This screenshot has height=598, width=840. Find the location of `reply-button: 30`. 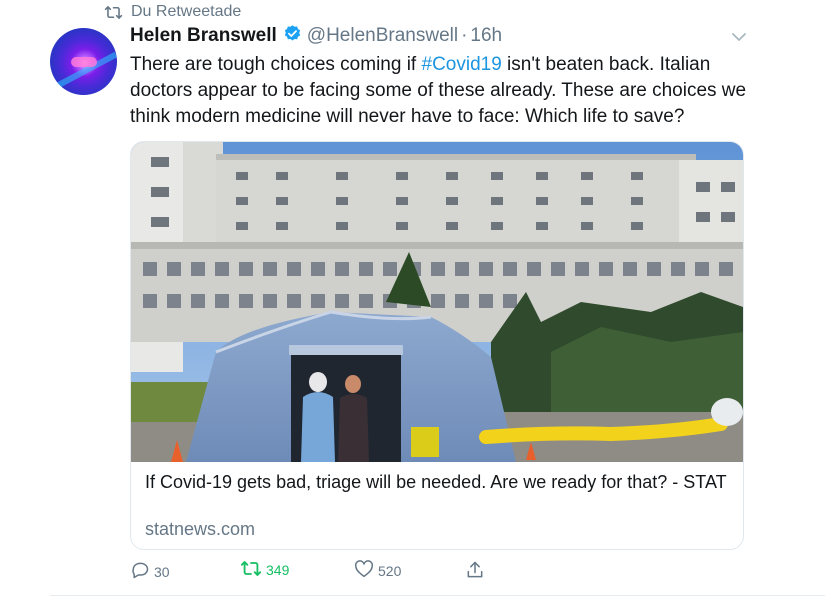

reply-button: 30 is located at coordinates (150, 571).